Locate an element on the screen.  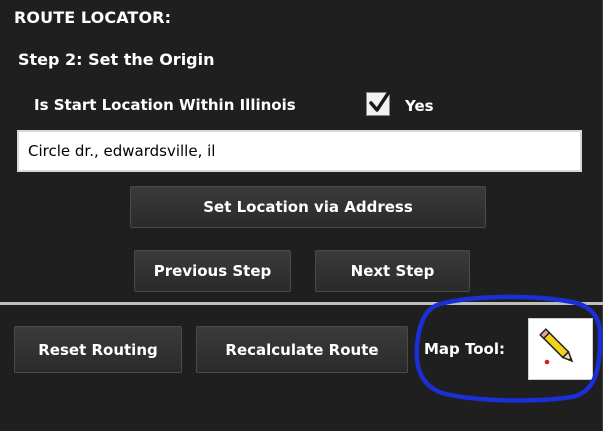
recalculate-route-button: Recalculate Route is located at coordinates (302, 349).